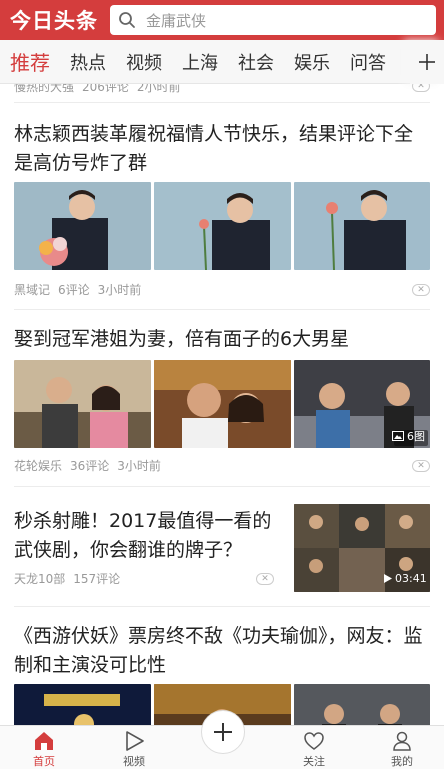 The image size is (444, 769). Describe the element at coordinates (135, 741) in the screenshot. I see `video-icon` at that location.